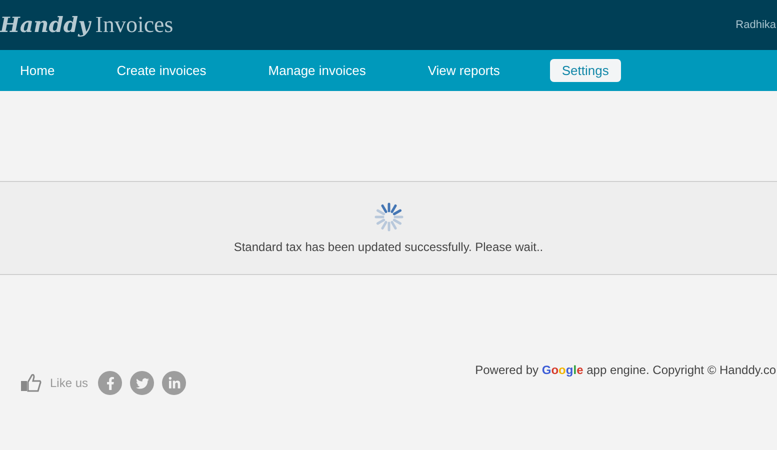 Image resolution: width=777 pixels, height=450 pixels. I want to click on status-message: Standard tax has been updated successfully. Please wait.., so click(389, 247).